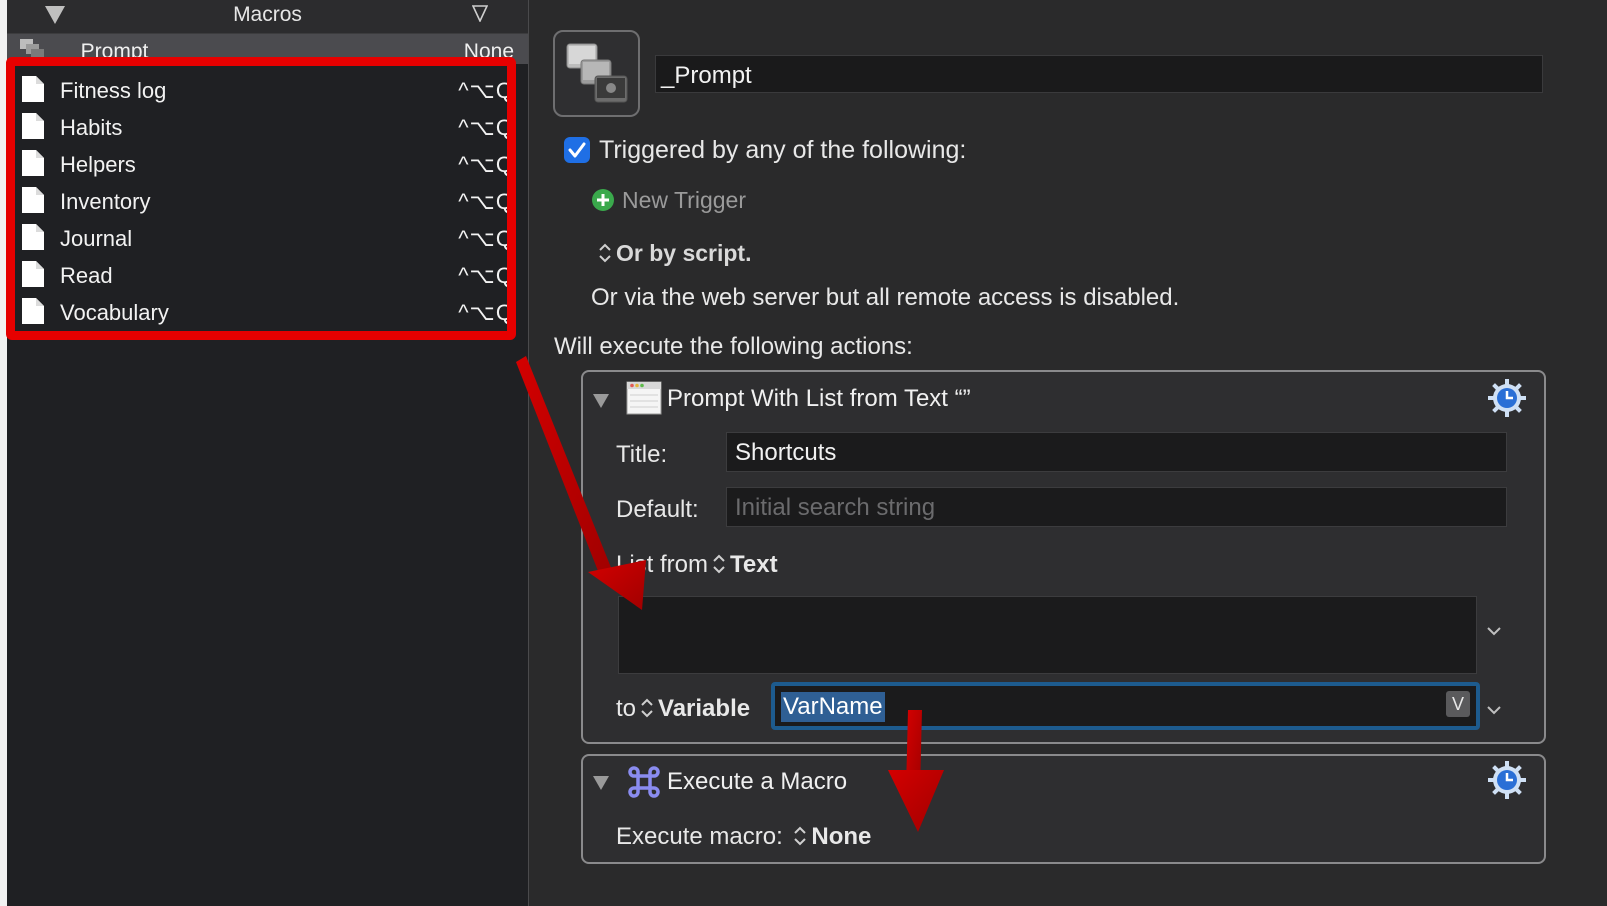  Describe the element at coordinates (113, 90) in the screenshot. I see `macro-name: Fitness log` at that location.